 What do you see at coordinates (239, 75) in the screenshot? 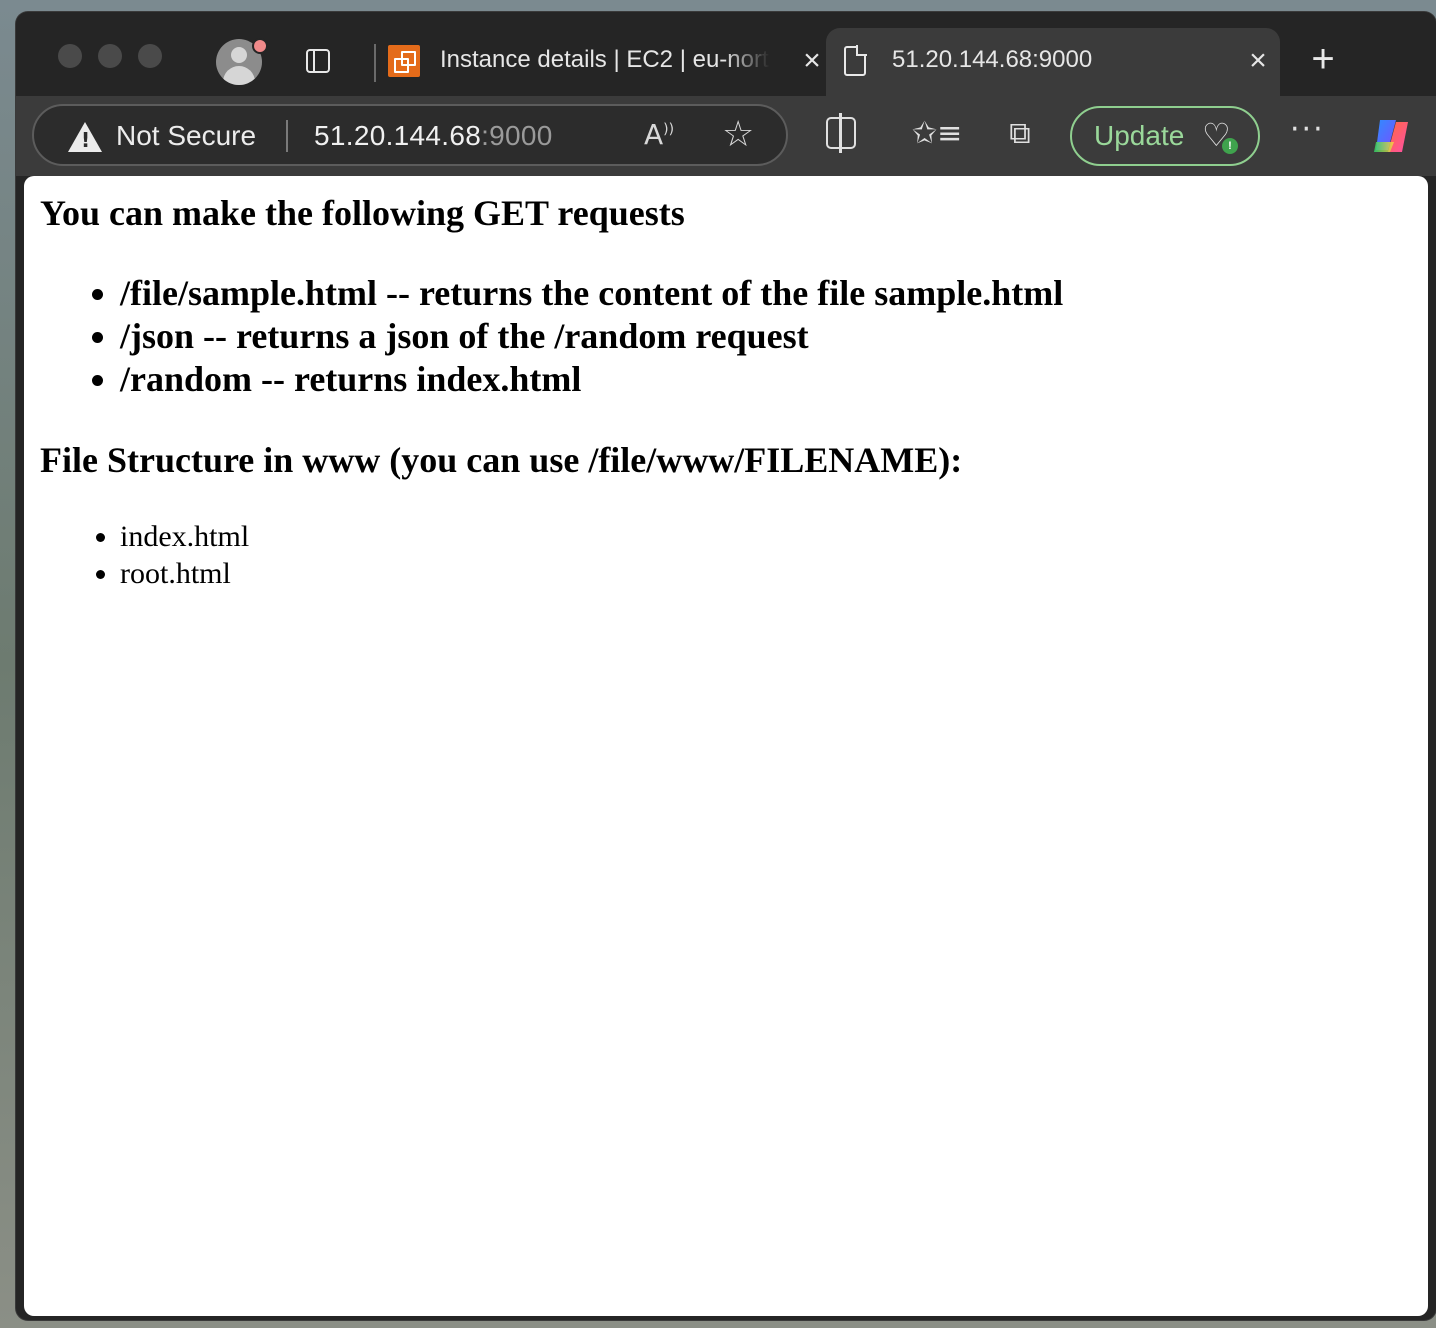
I see `avatar-body` at bounding box center [239, 75].